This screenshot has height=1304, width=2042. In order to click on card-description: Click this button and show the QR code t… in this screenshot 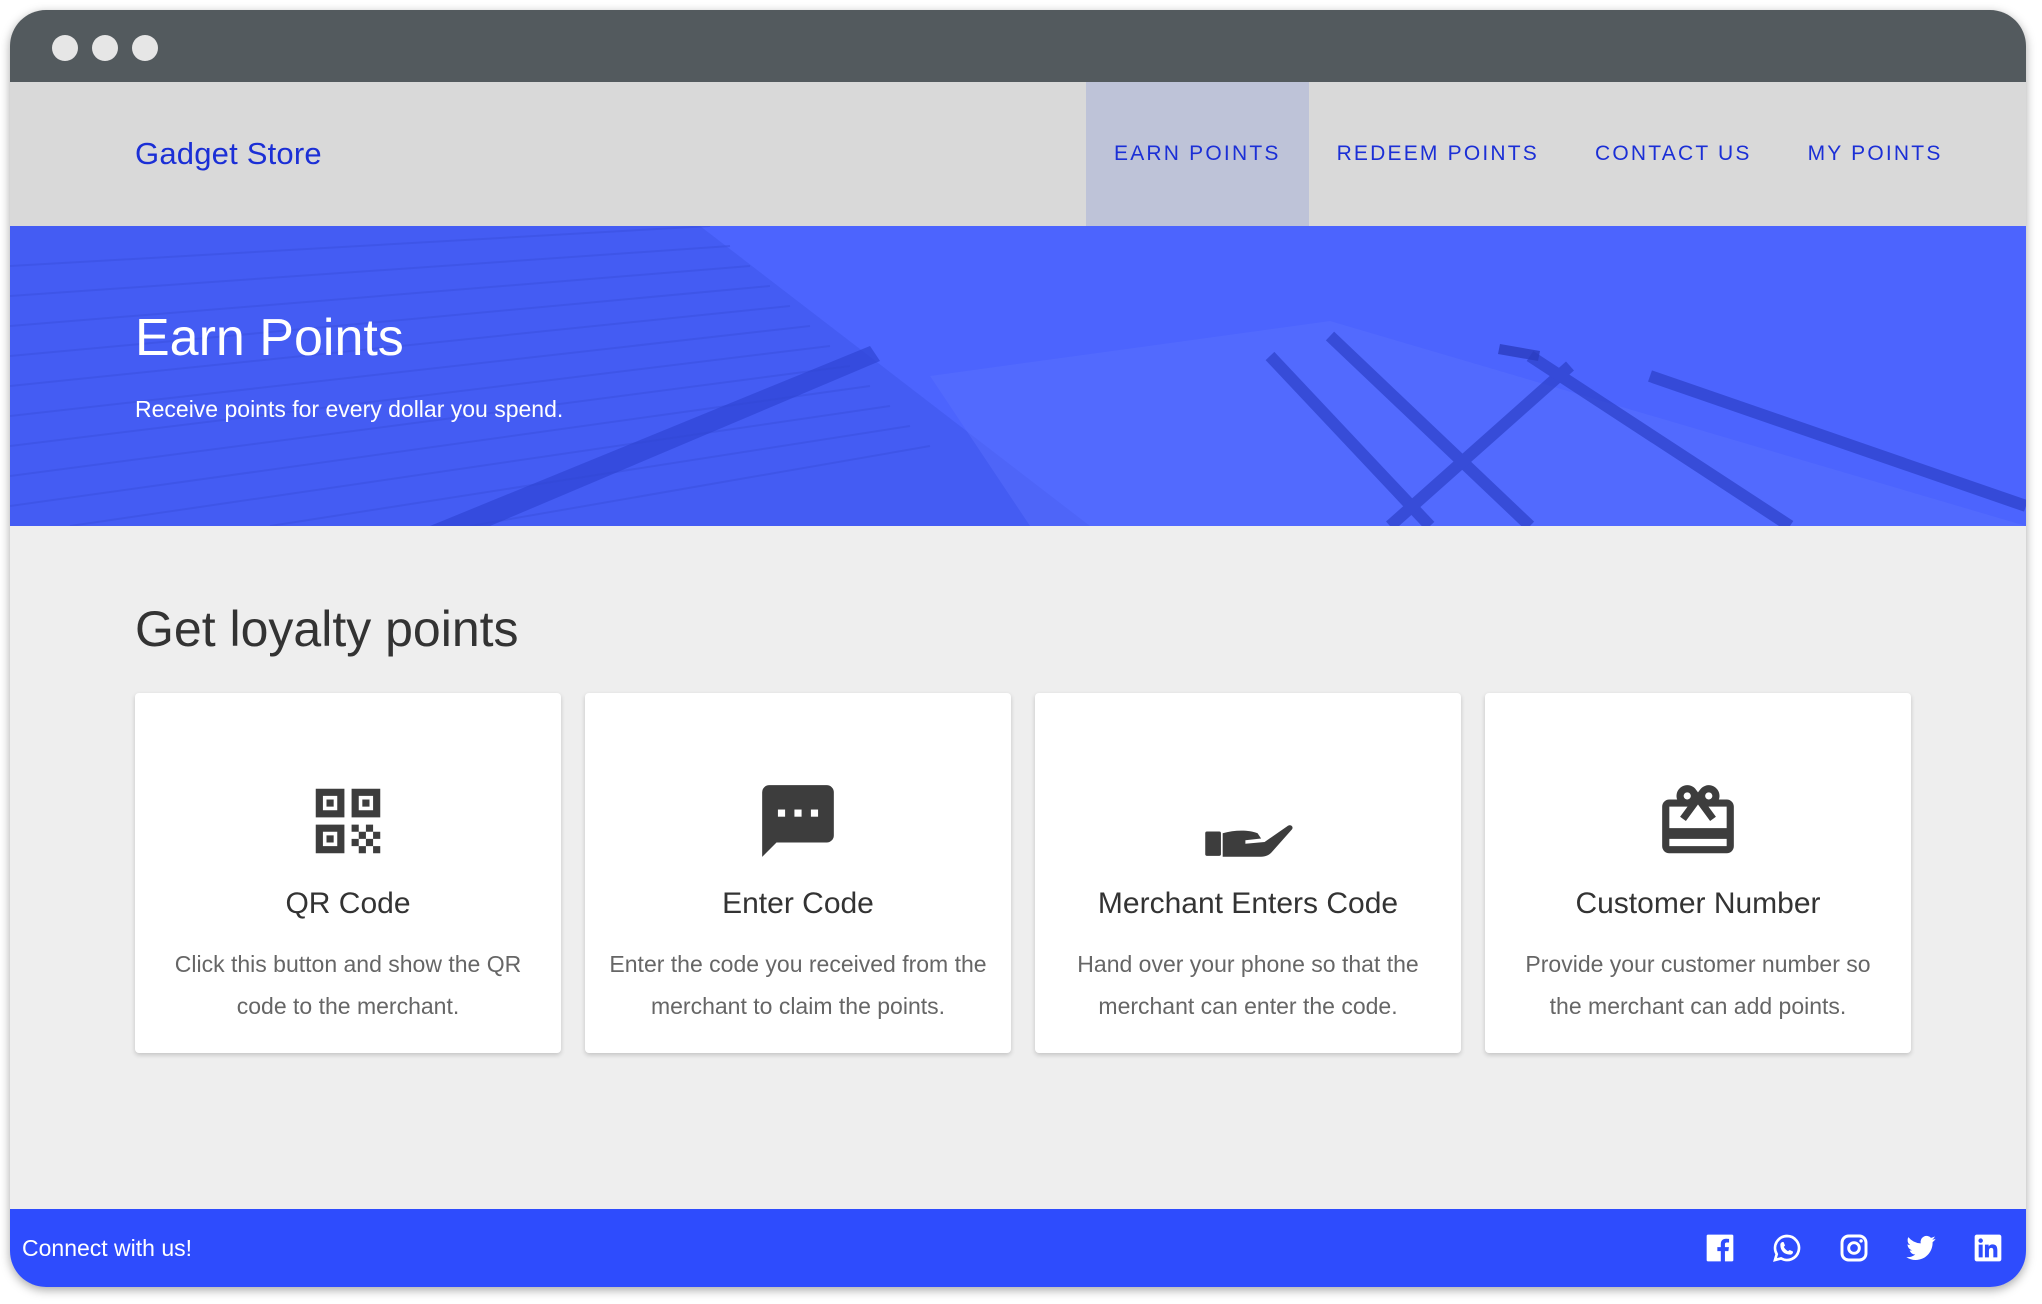, I will do `click(348, 985)`.